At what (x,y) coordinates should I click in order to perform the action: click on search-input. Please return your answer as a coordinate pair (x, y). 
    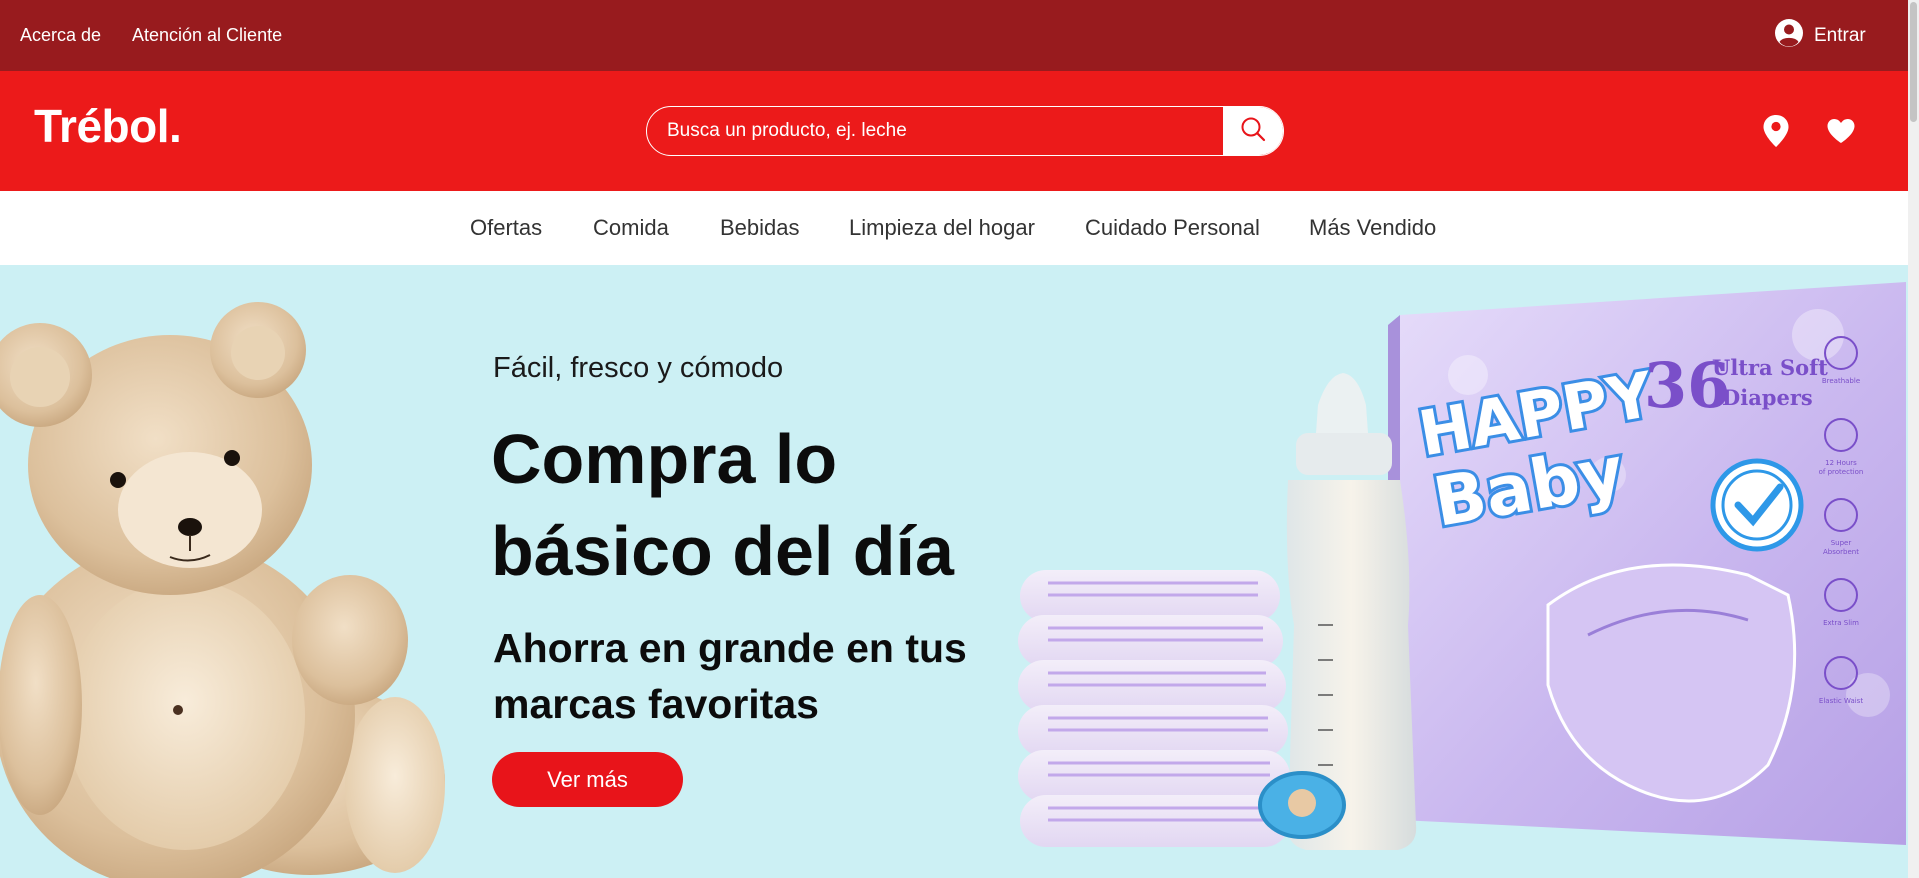
    Looking at the image, I should click on (935, 131).